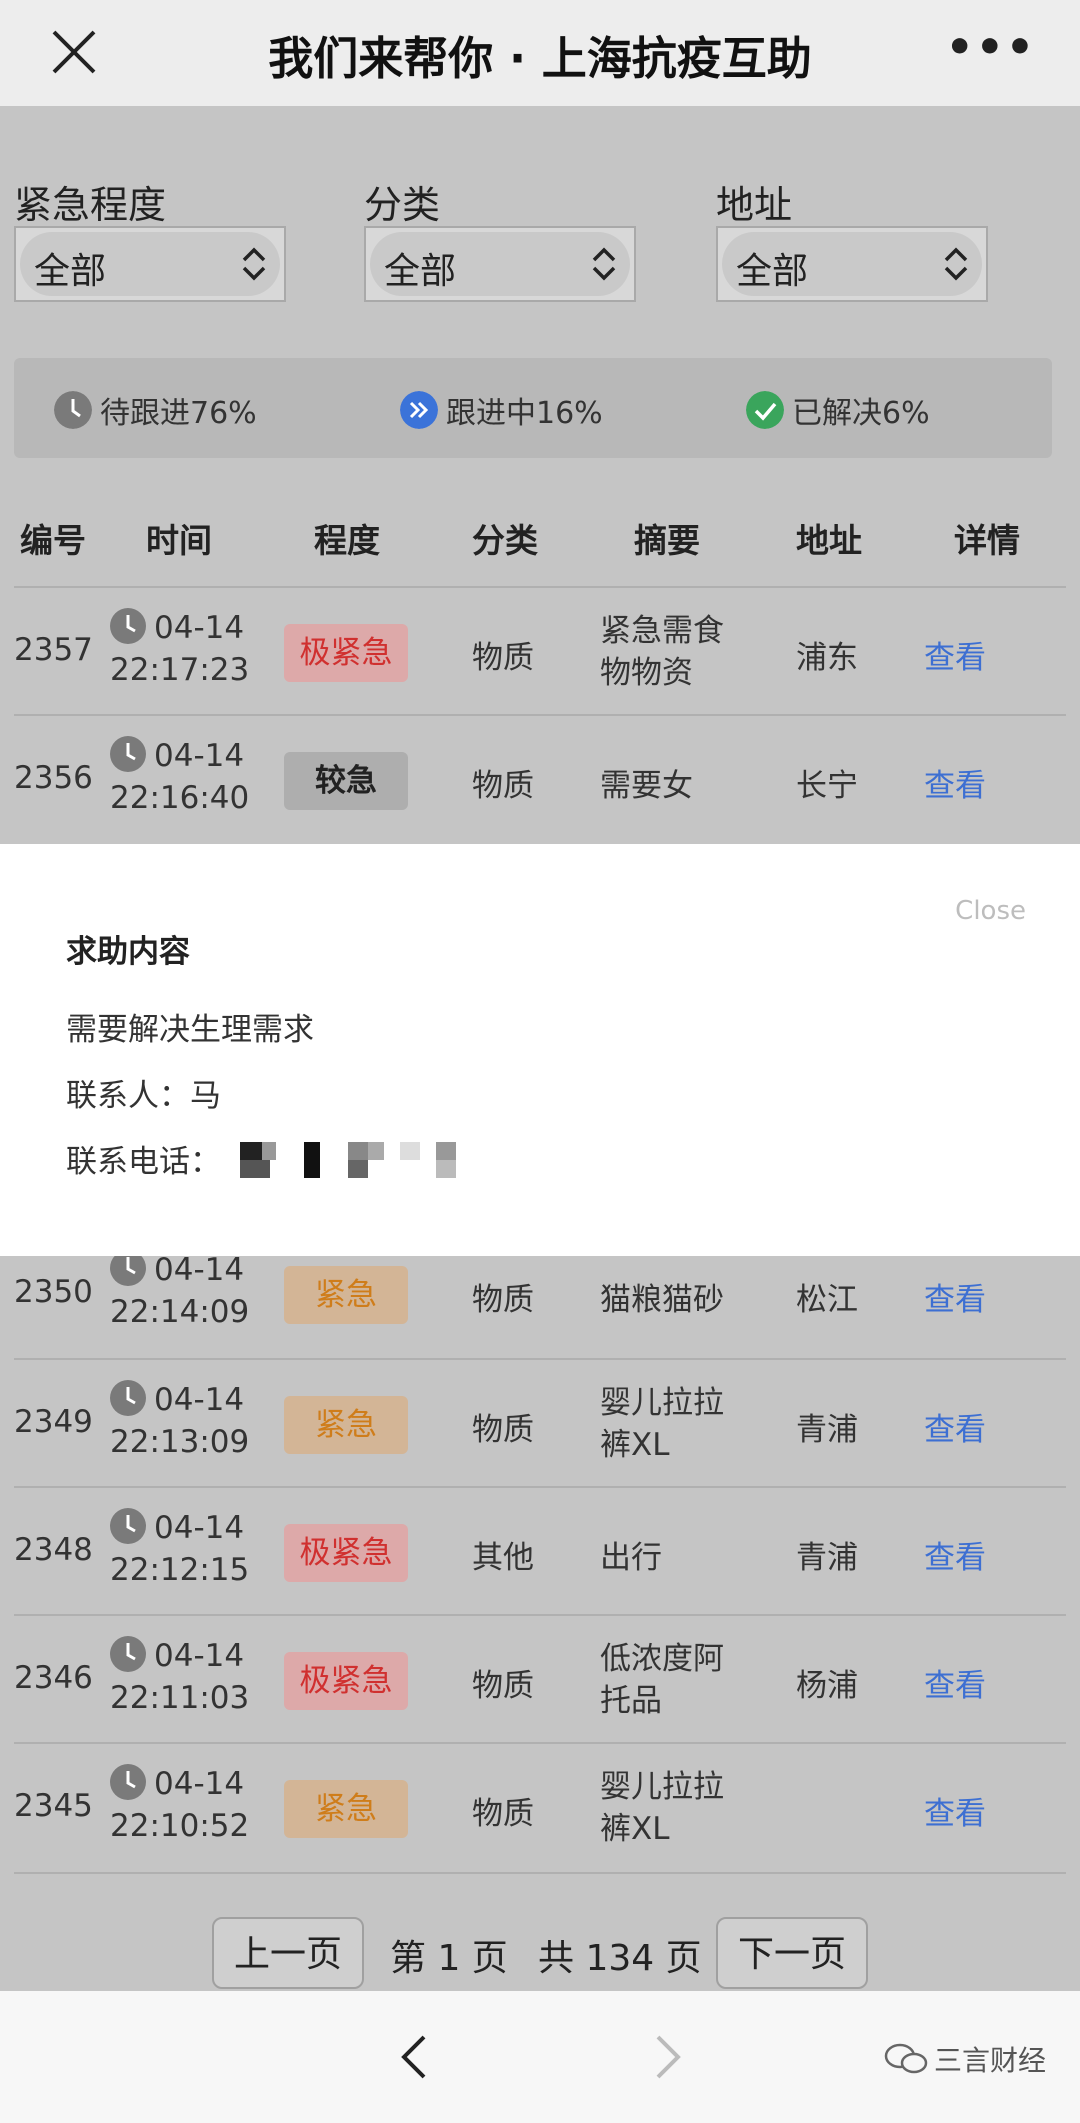  I want to click on row-category: 其他, so click(503, 1558).